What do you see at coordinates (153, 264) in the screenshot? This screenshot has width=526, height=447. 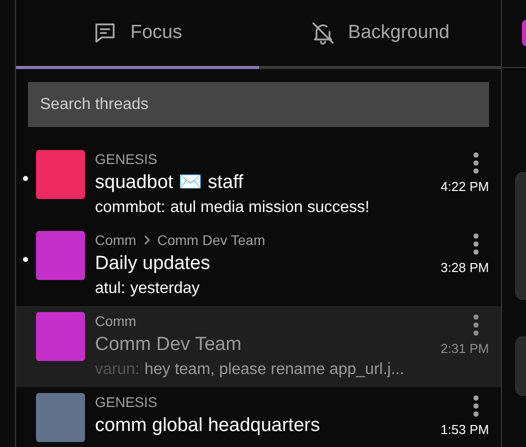 I see `thread-title: Daily updates` at bounding box center [153, 264].